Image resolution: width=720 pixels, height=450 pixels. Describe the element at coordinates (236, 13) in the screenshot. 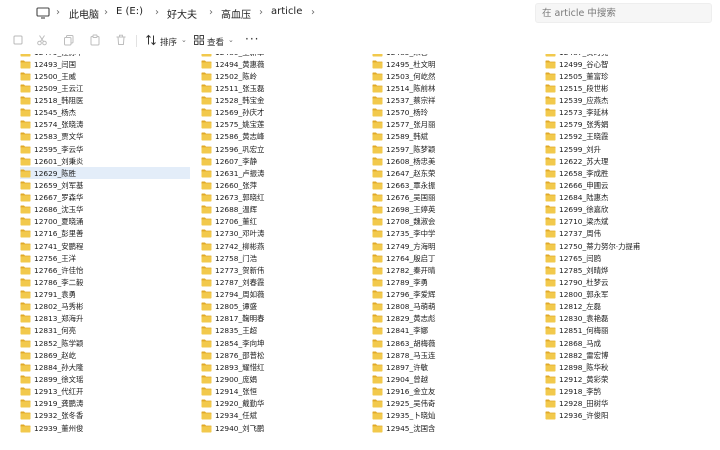

I see `breadcrumb-hypertension: 高血压` at that location.